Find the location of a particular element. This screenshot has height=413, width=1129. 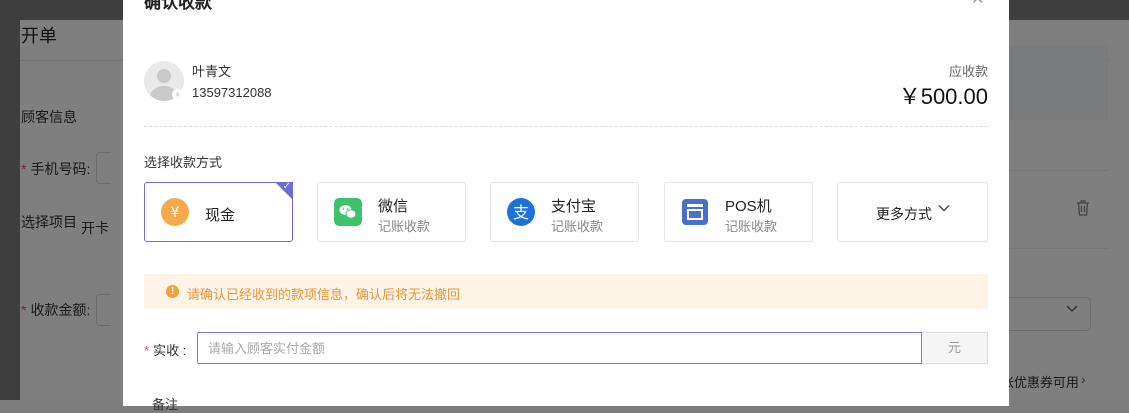

currency-unit: 元 is located at coordinates (955, 348).